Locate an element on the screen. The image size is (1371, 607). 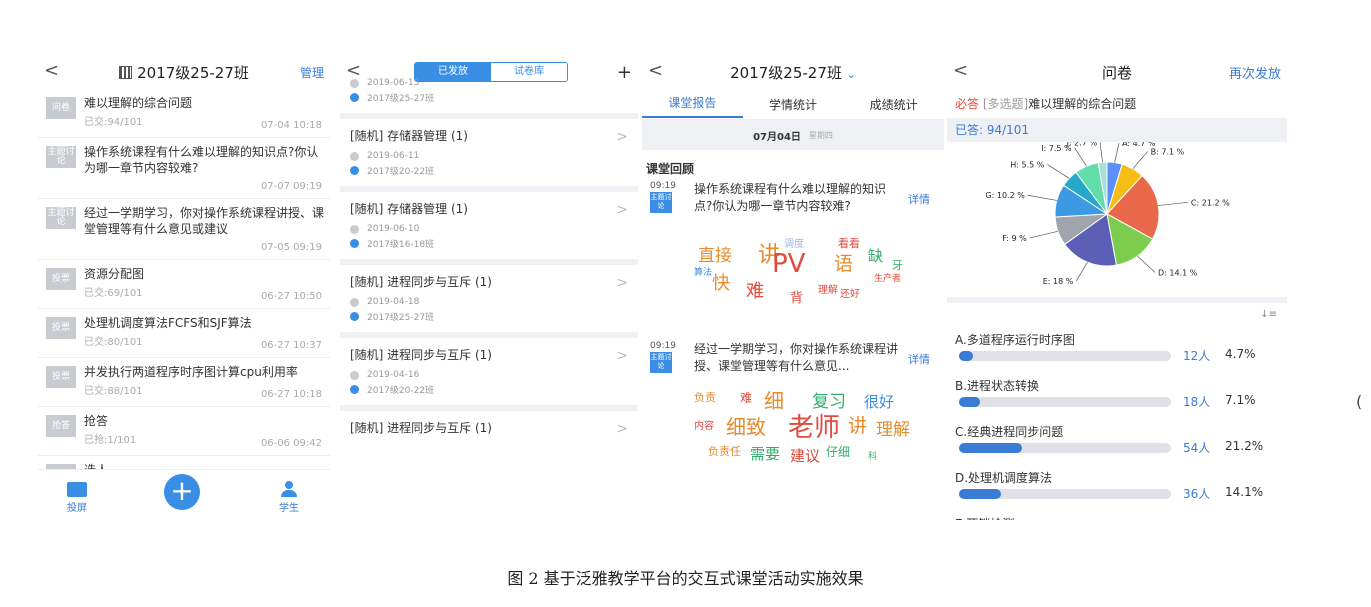
activity-time: 07-04 10:18 is located at coordinates (291, 125).